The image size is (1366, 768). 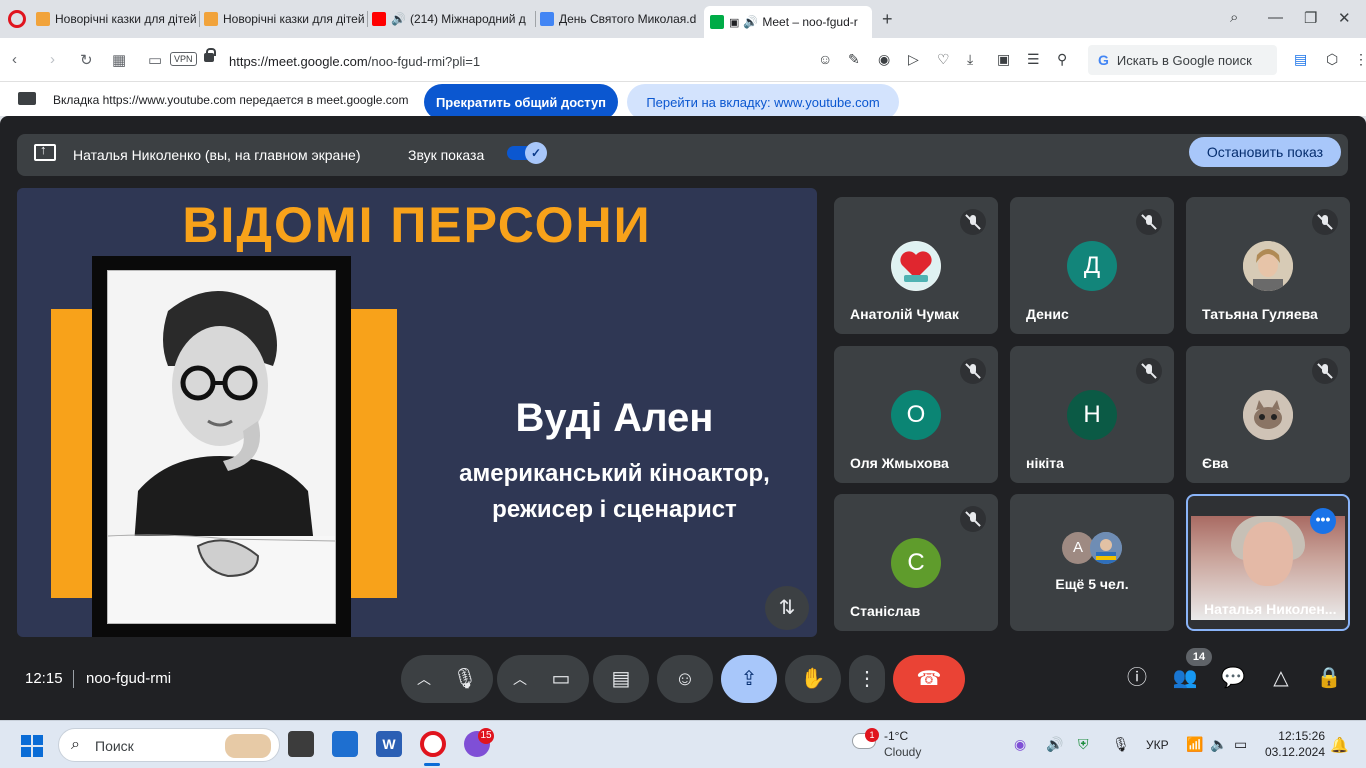 I want to click on participant-tile: Єва, so click(x=1268, y=414).